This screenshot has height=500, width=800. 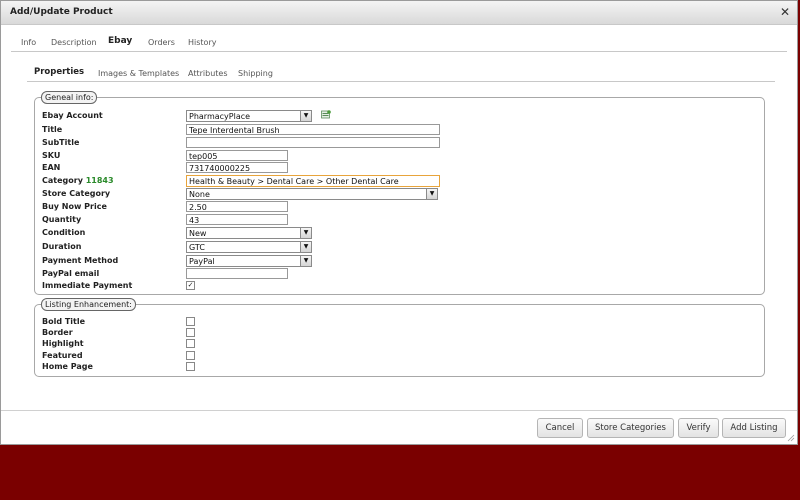 What do you see at coordinates (63, 343) in the screenshot?
I see `highlight-label: Highlight` at bounding box center [63, 343].